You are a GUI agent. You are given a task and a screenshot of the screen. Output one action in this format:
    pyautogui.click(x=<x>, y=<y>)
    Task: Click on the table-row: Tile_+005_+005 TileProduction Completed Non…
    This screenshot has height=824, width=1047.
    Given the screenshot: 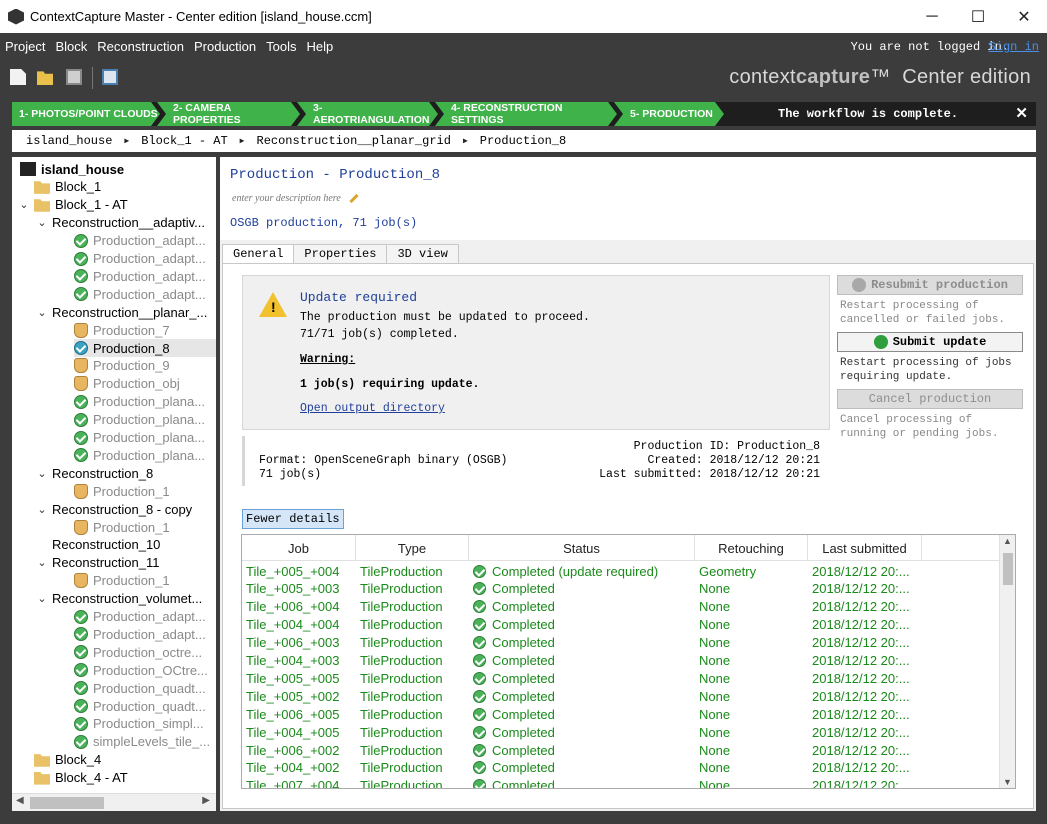 What is the action you would take?
    pyautogui.click(x=622, y=678)
    